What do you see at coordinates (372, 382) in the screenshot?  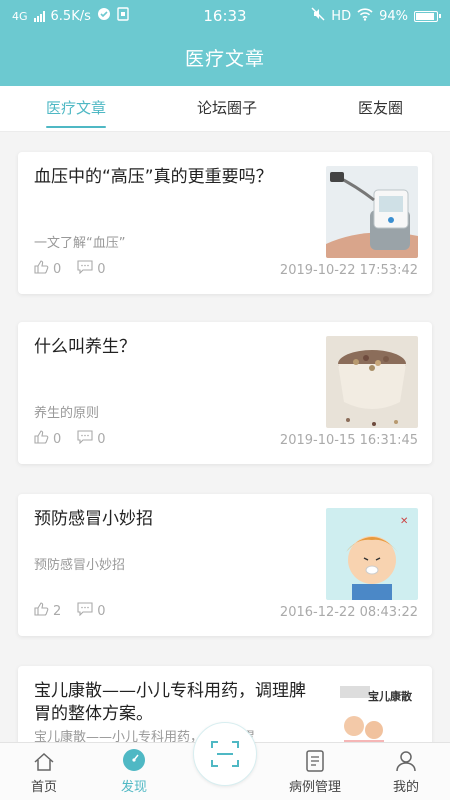 I see `grain-bowl-image` at bounding box center [372, 382].